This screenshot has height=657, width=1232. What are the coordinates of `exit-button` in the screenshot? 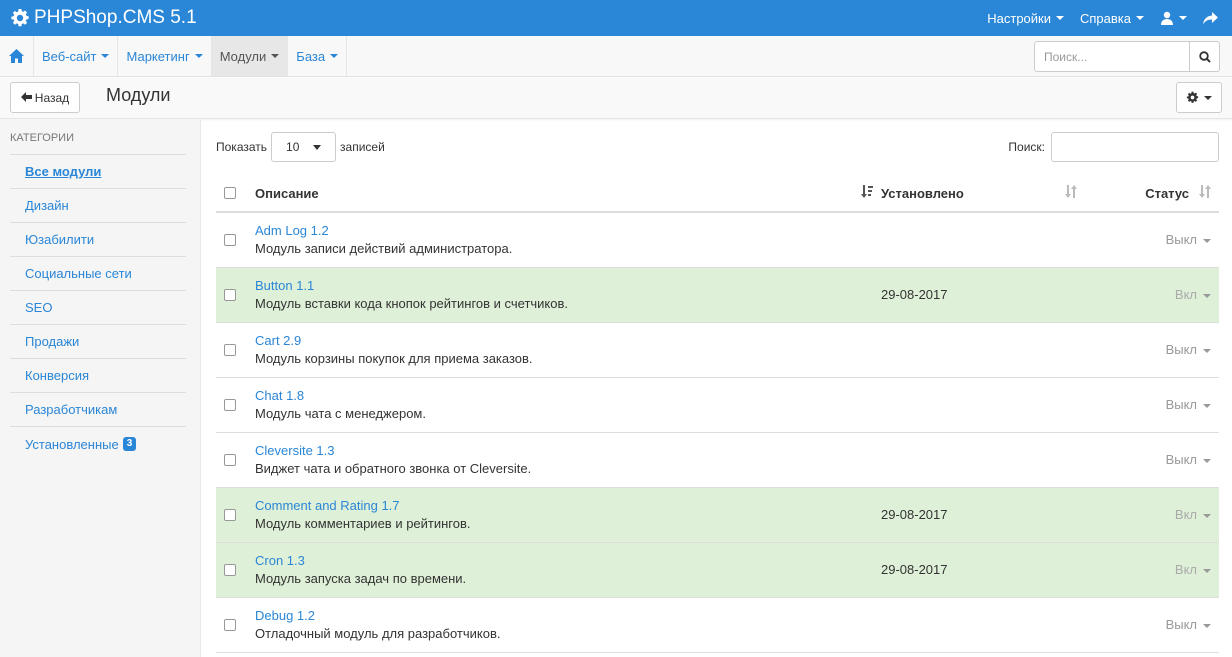 It's located at (1213, 18).